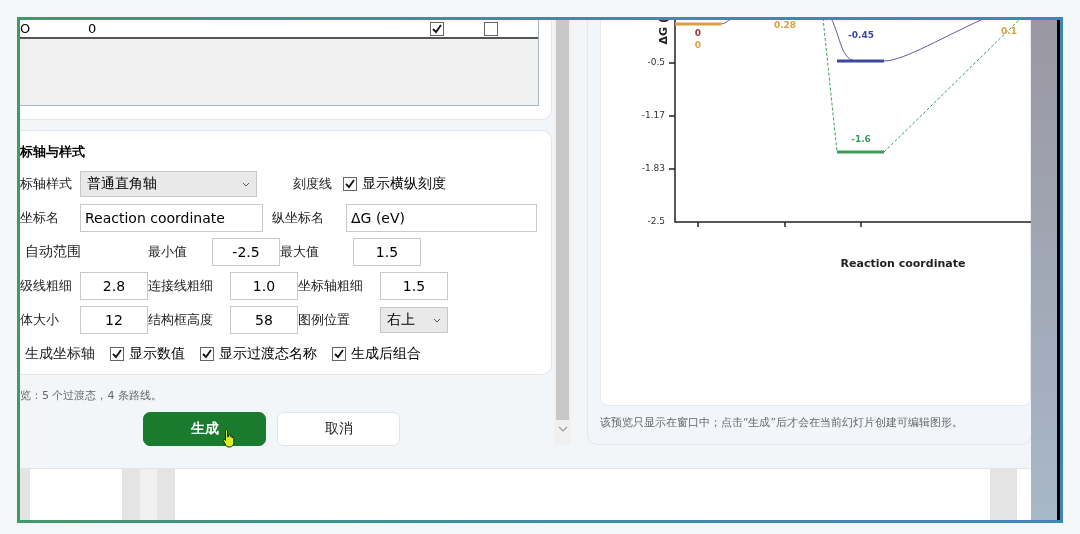  What do you see at coordinates (903, 263) in the screenshot?
I see `x-axis-title: Reaction coordinate` at bounding box center [903, 263].